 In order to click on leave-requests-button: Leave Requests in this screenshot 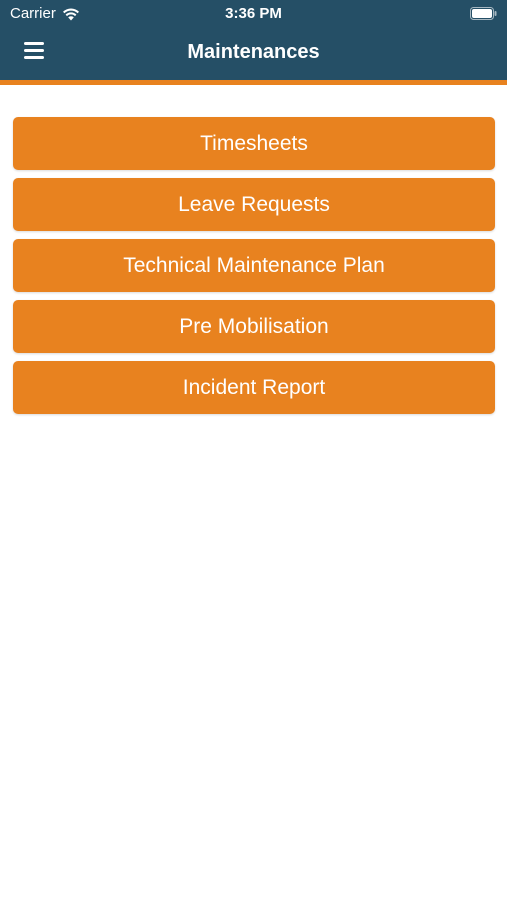, I will do `click(254, 204)`.